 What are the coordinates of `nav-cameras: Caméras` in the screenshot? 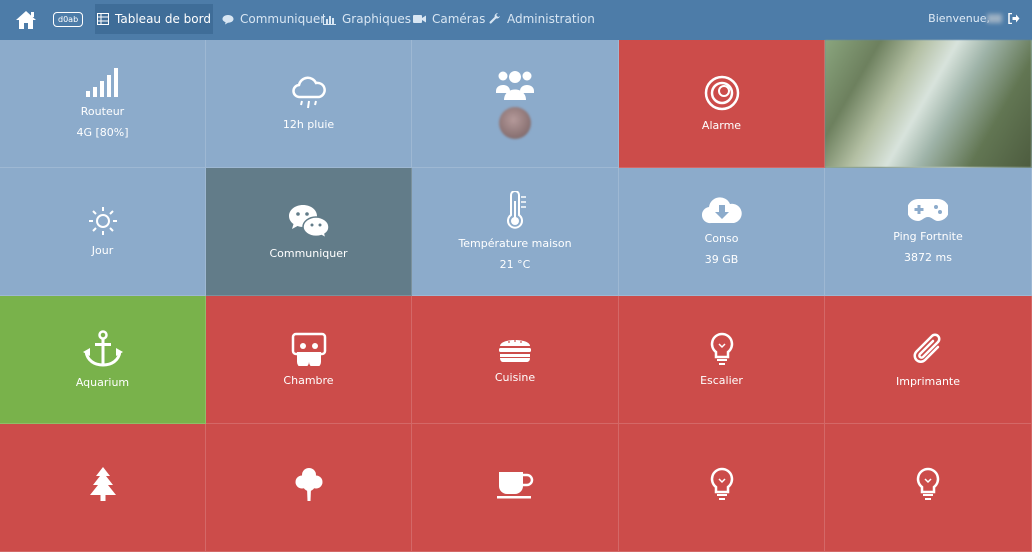 It's located at (449, 19).